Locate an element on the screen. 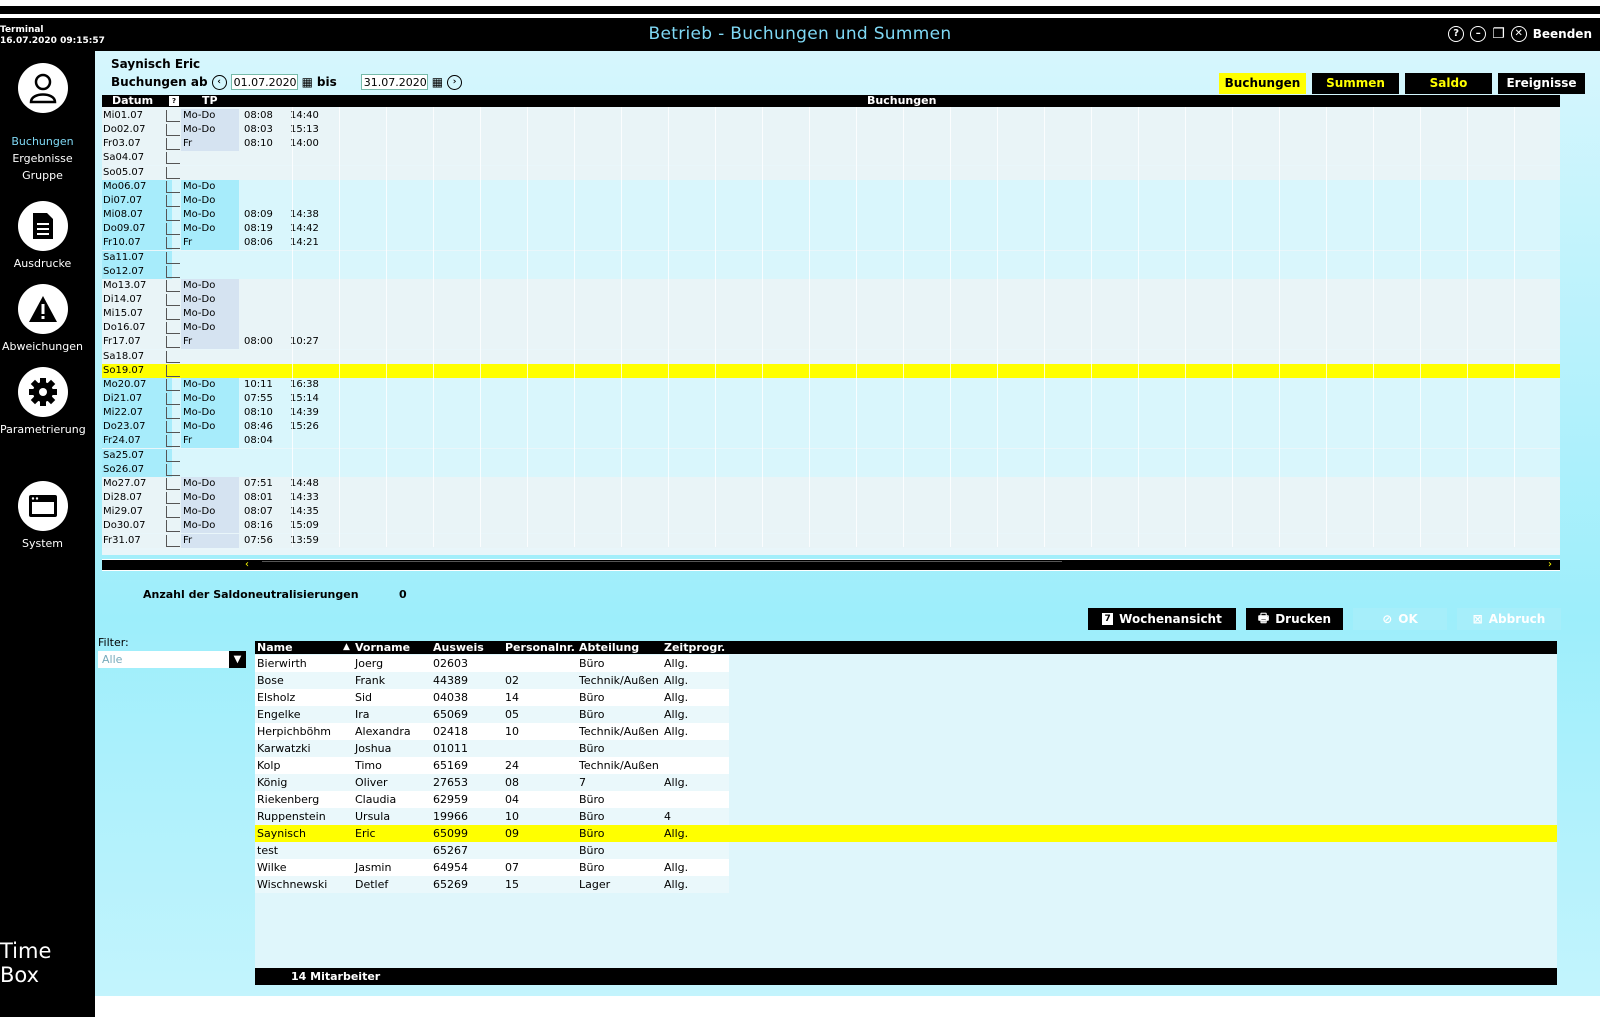 The image size is (1600, 1017). grid-row: So26.07 is located at coordinates (831, 469).